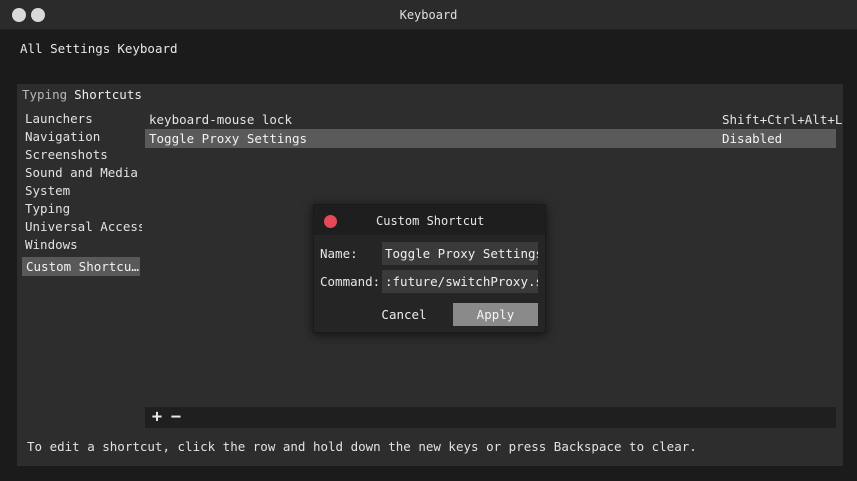  Describe the element at coordinates (330, 221) in the screenshot. I see `dialog-close-button` at that location.